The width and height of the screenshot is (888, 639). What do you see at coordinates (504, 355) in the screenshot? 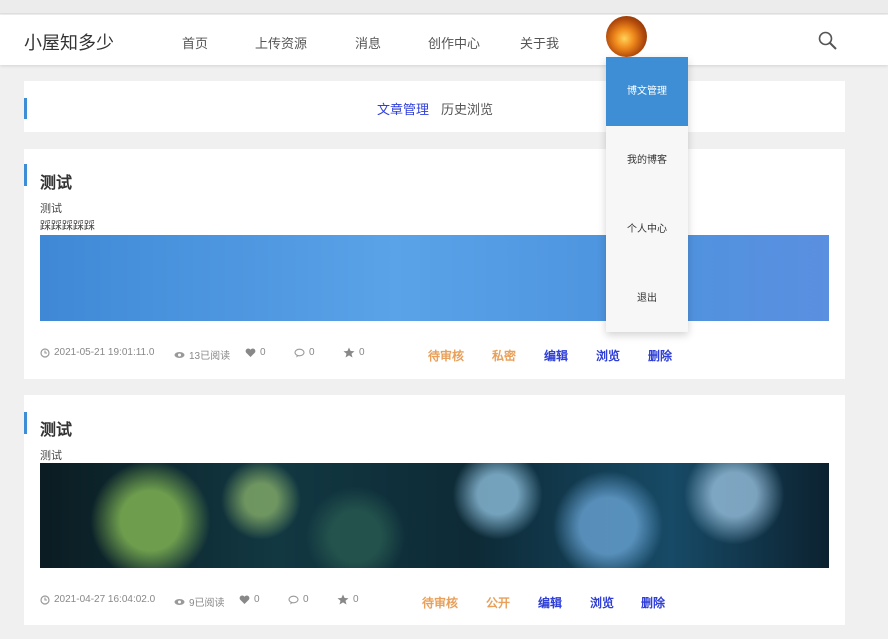
I see `visibility-toggle: 私密` at bounding box center [504, 355].